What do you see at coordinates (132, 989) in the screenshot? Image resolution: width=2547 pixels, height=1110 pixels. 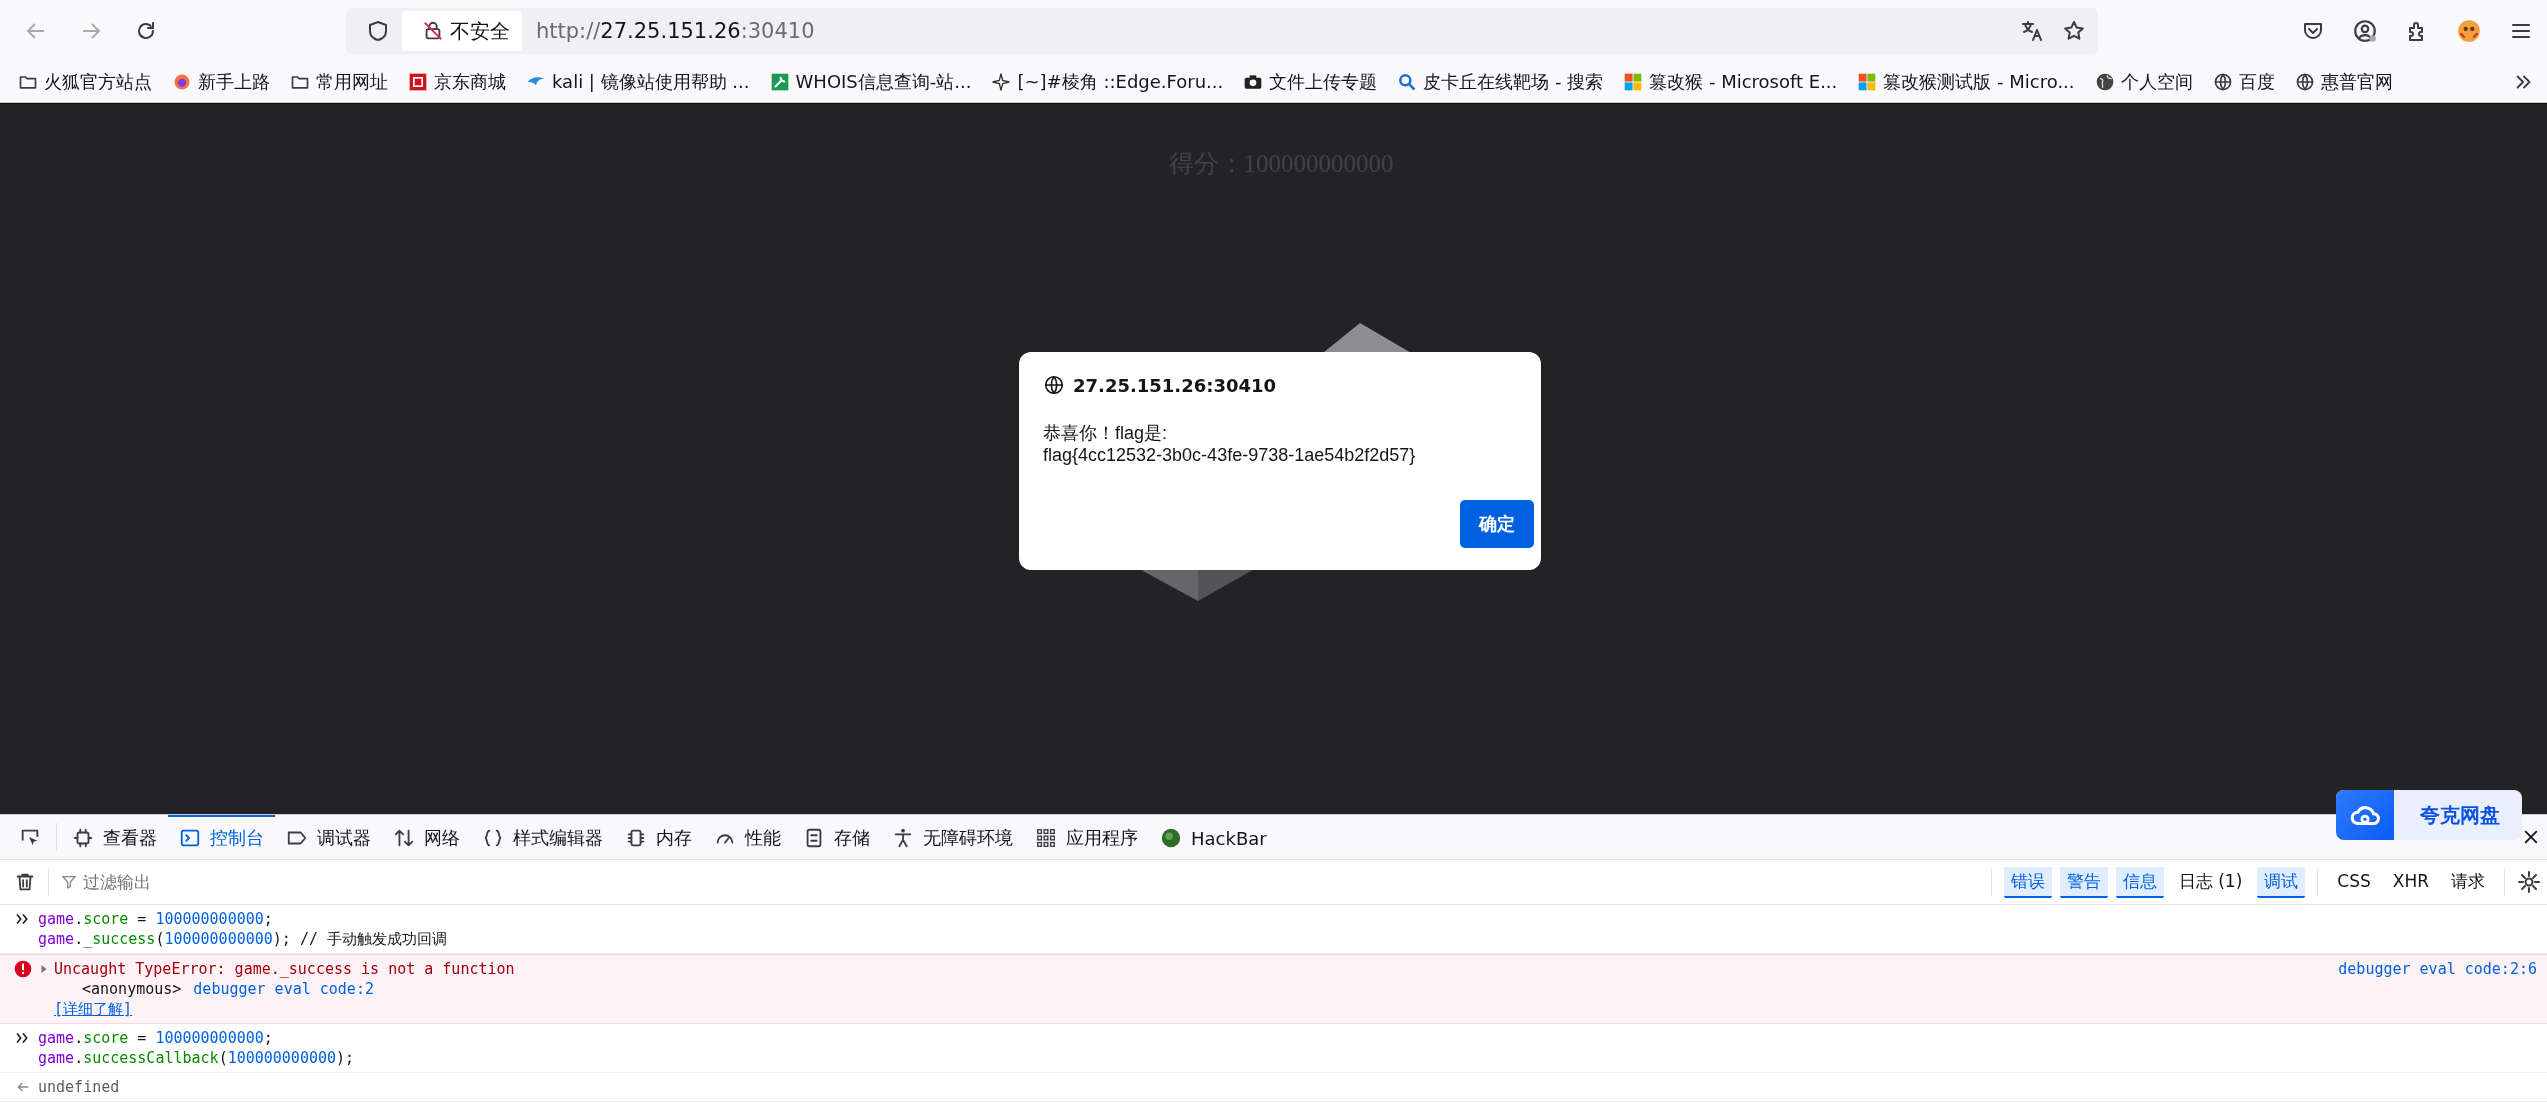 I see `stack-frame-name: <anonymous>` at bounding box center [132, 989].